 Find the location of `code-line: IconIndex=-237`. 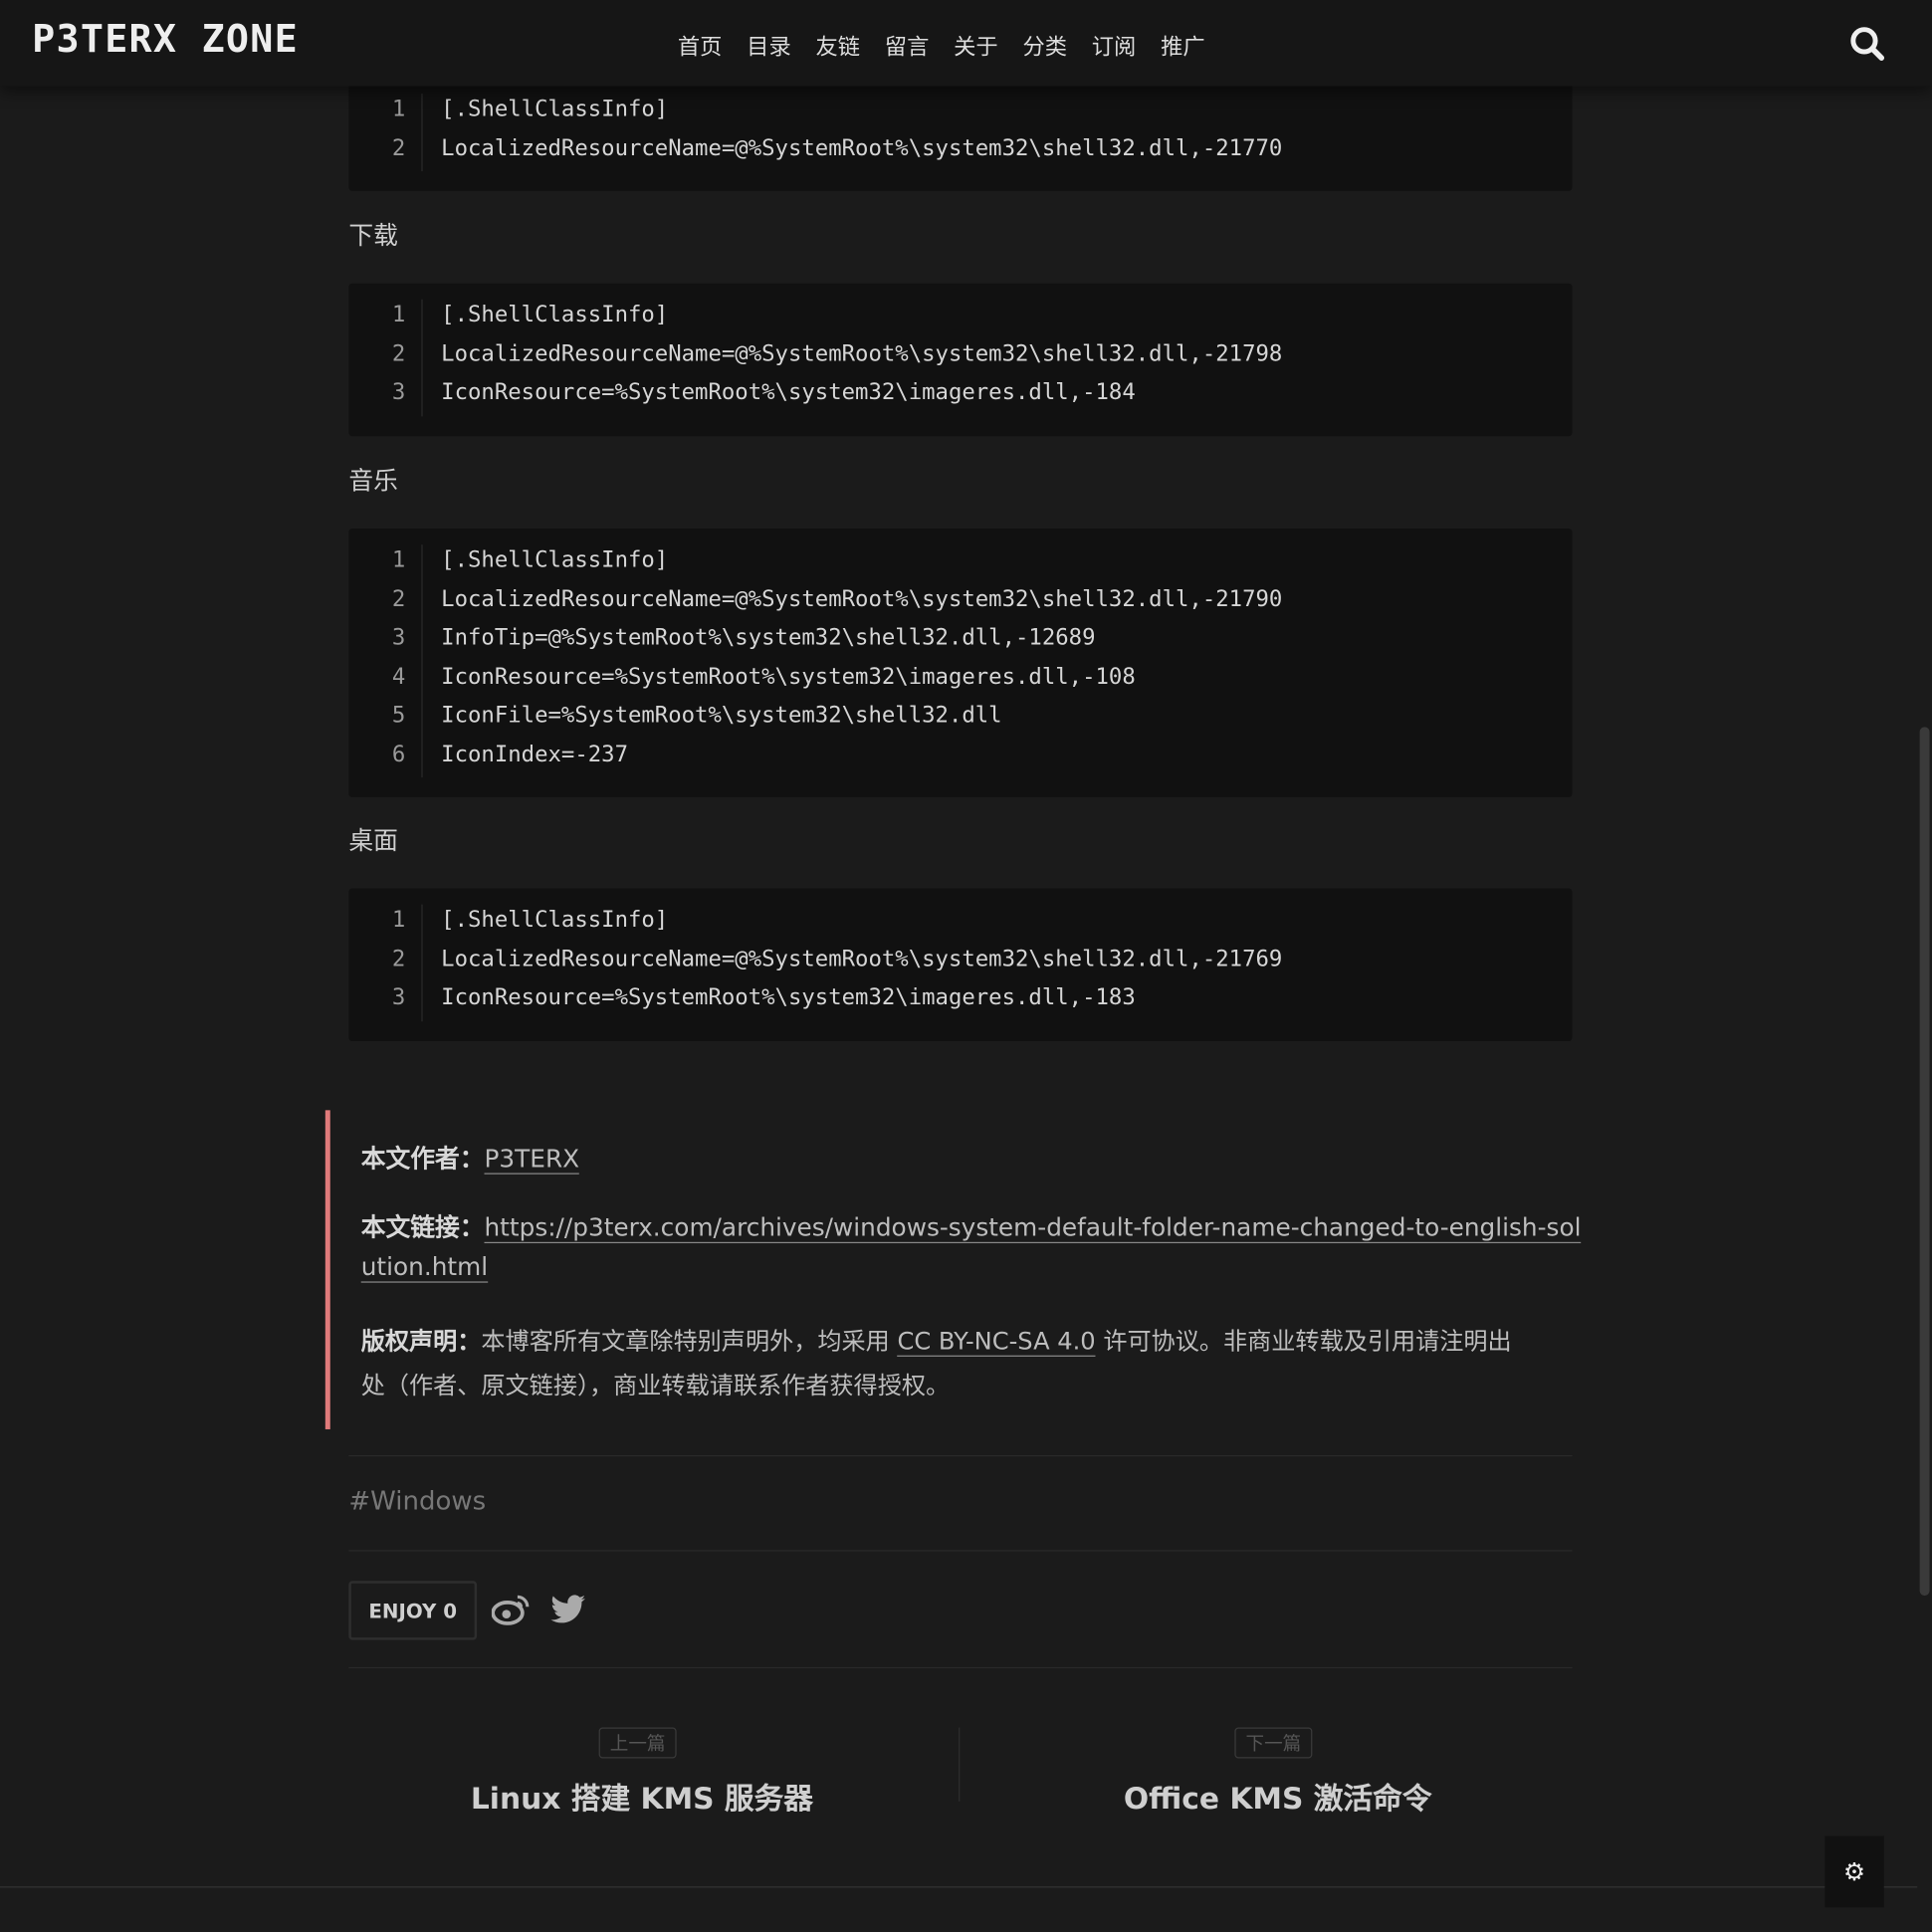

code-line: IconIndex=-237 is located at coordinates (534, 754).